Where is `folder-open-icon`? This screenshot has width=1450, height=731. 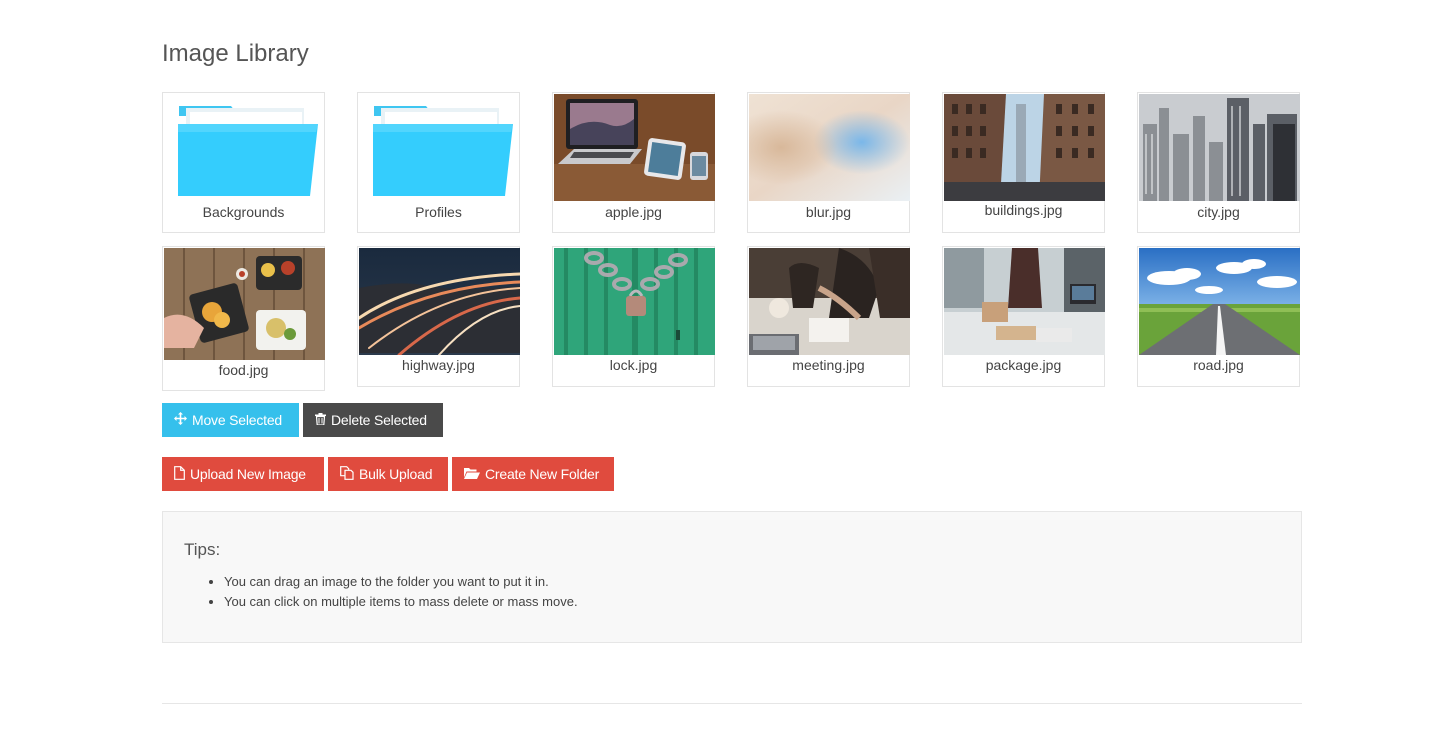
folder-open-icon is located at coordinates (472, 474).